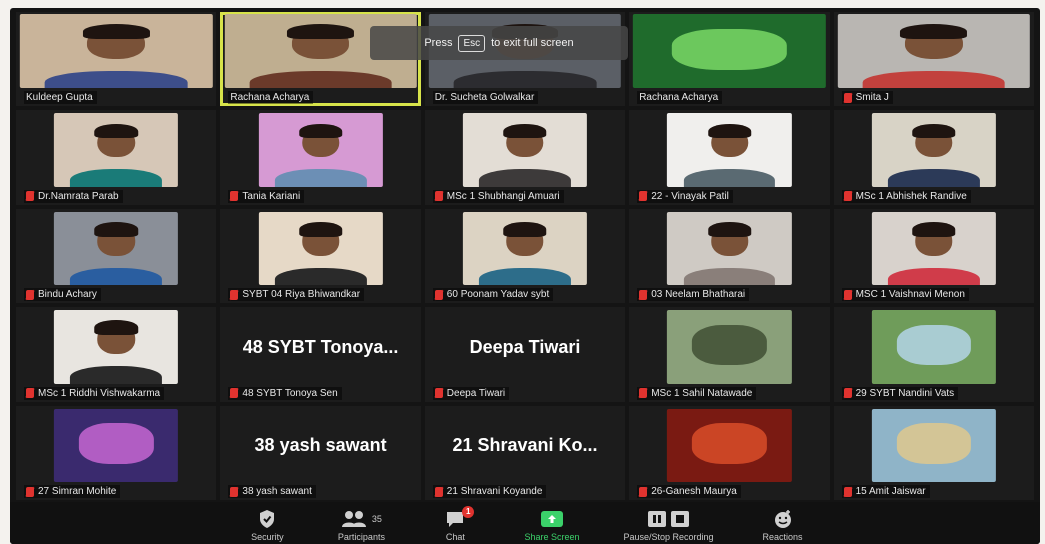 Image resolution: width=1045 pixels, height=544 pixels. I want to click on participant-tile: SYBT 04 Riya Bhiwandkar, so click(320, 256).